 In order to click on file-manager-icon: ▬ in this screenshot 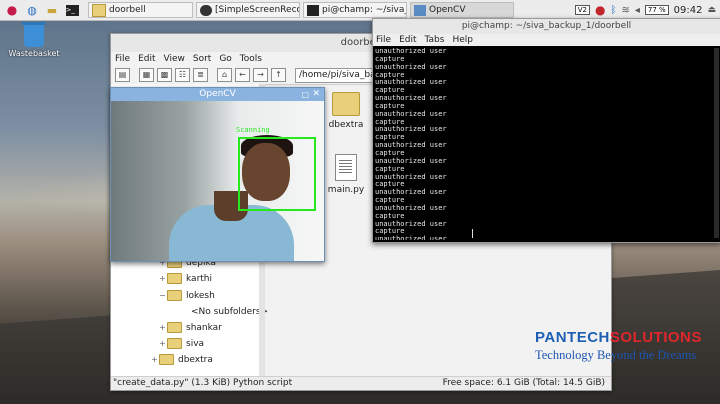, I will do `click(52, 10)`.